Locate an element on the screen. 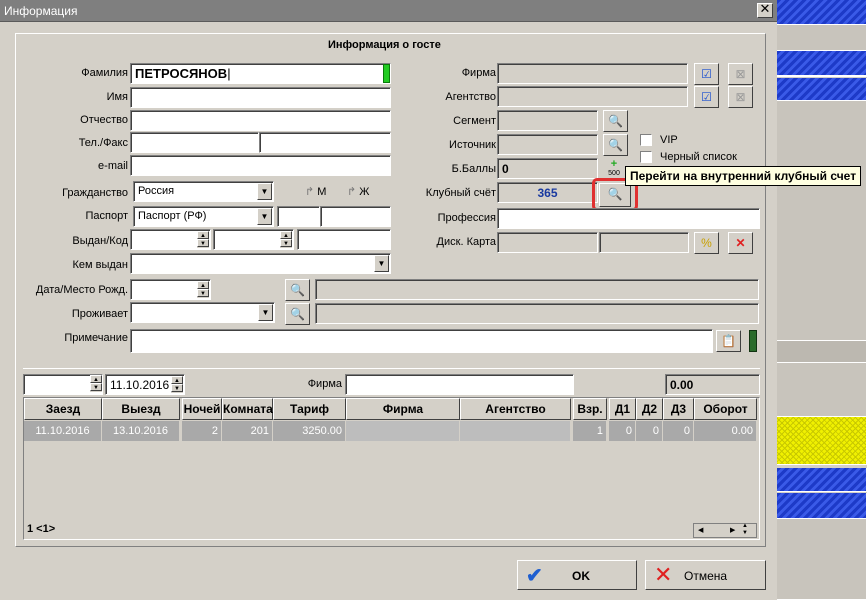 Image resolution: width=867 pixels, height=600 pixels. table-cell: 11.10.2016 is located at coordinates (63, 431).